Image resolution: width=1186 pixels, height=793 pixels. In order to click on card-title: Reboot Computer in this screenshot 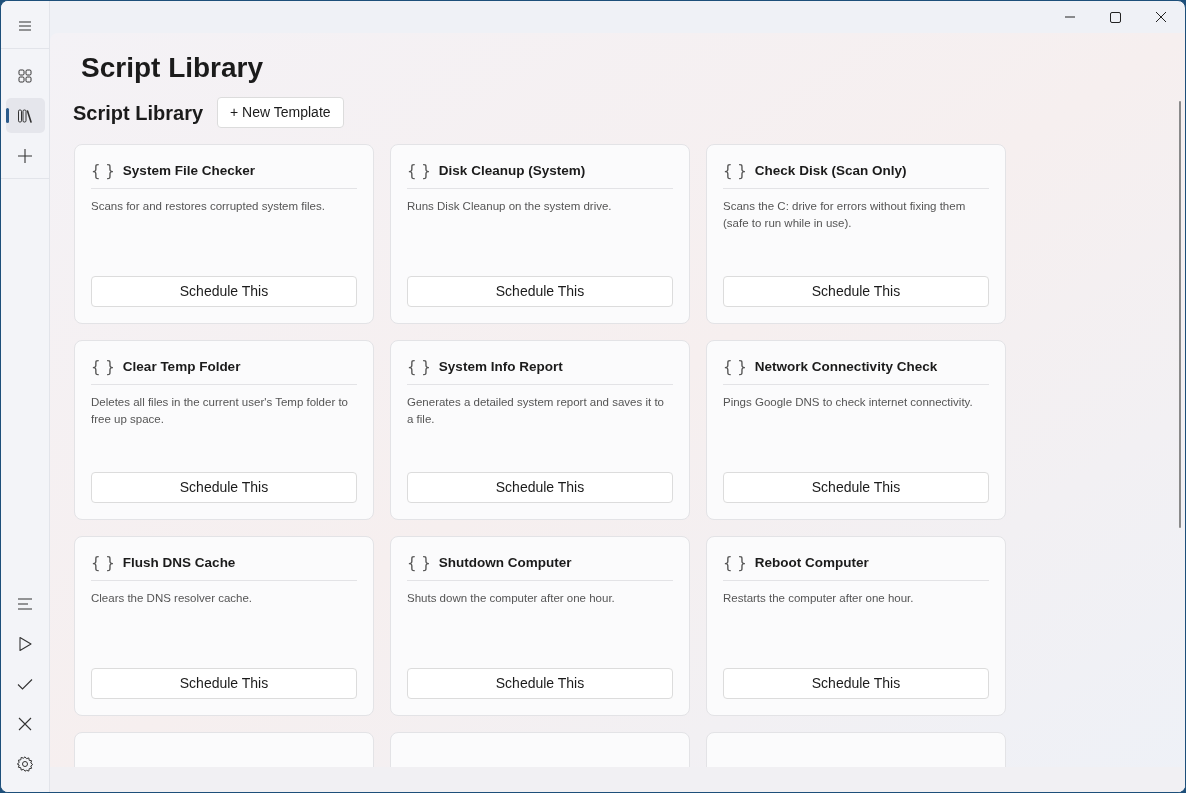, I will do `click(811, 563)`.